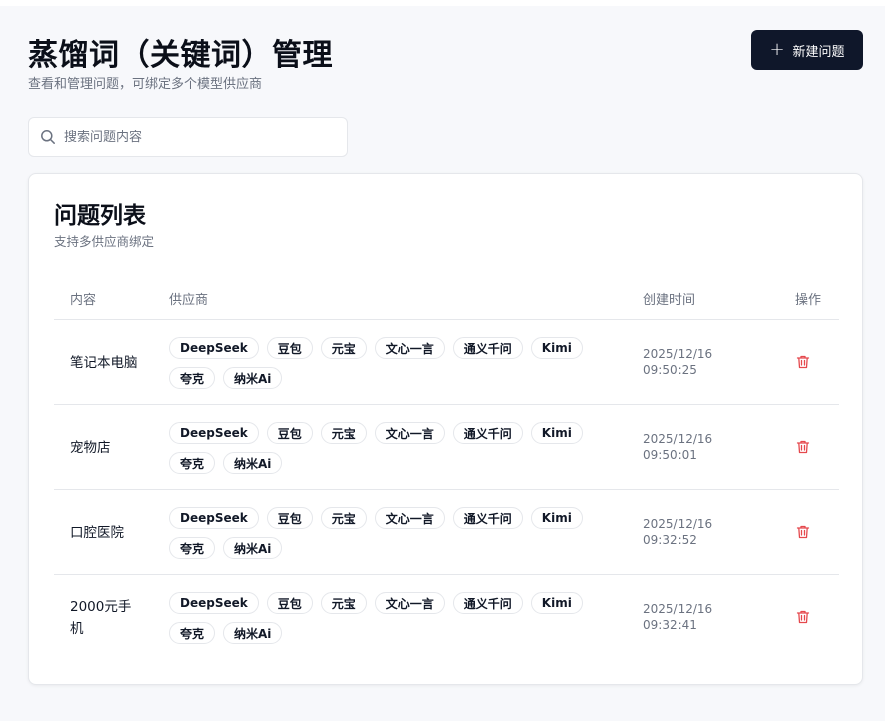 The width and height of the screenshot is (885, 721). What do you see at coordinates (48, 137) in the screenshot?
I see `search-icon` at bounding box center [48, 137].